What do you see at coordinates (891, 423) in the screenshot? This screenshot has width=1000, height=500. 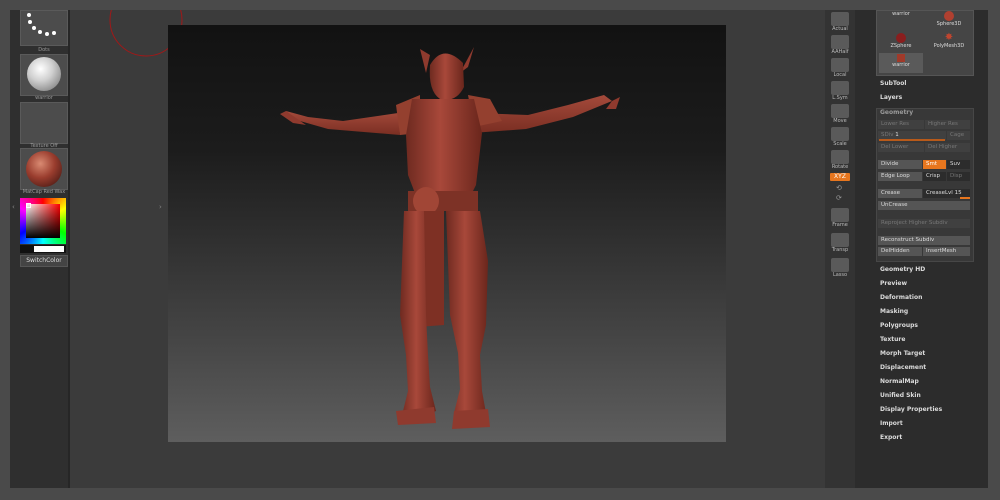 I see `menu-import: Import` at bounding box center [891, 423].